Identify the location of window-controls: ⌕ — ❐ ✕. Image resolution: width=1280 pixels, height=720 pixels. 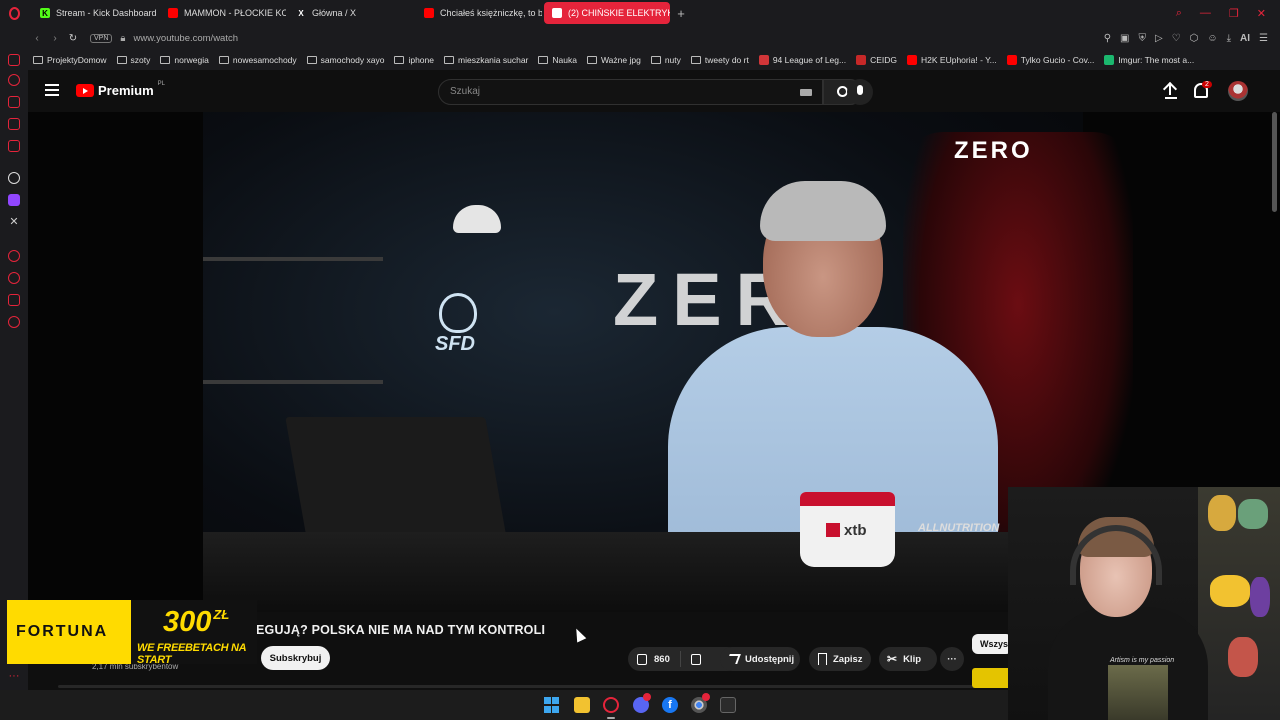
(1228, 13).